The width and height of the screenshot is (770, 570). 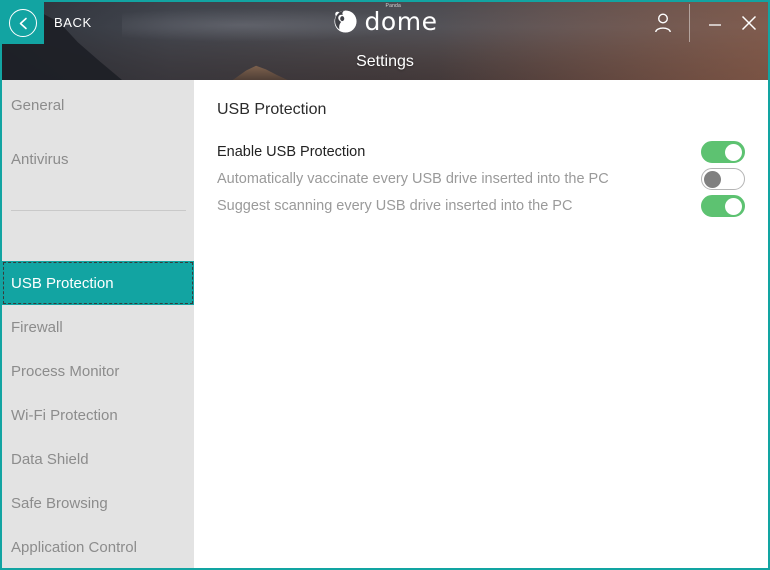 I want to click on title-bar: BACK Panda dome, so click(x=385, y=23).